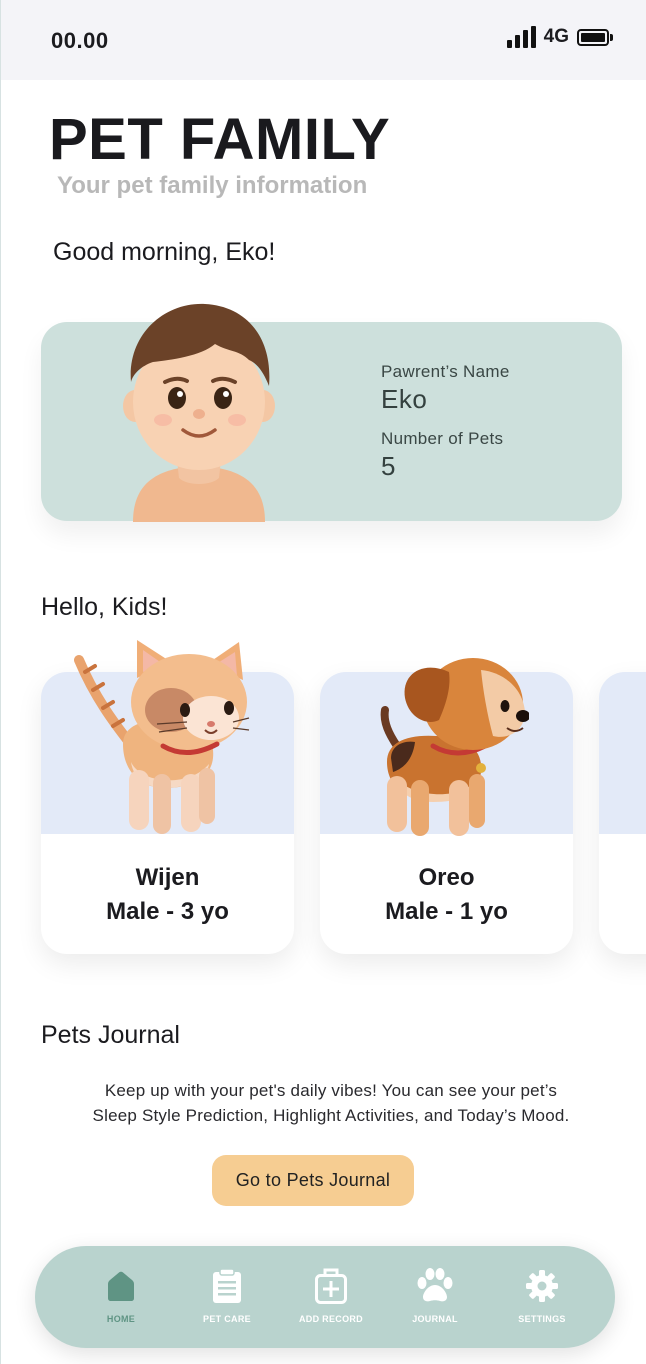  What do you see at coordinates (121, 1319) in the screenshot?
I see `nav-label-home: HOME` at bounding box center [121, 1319].